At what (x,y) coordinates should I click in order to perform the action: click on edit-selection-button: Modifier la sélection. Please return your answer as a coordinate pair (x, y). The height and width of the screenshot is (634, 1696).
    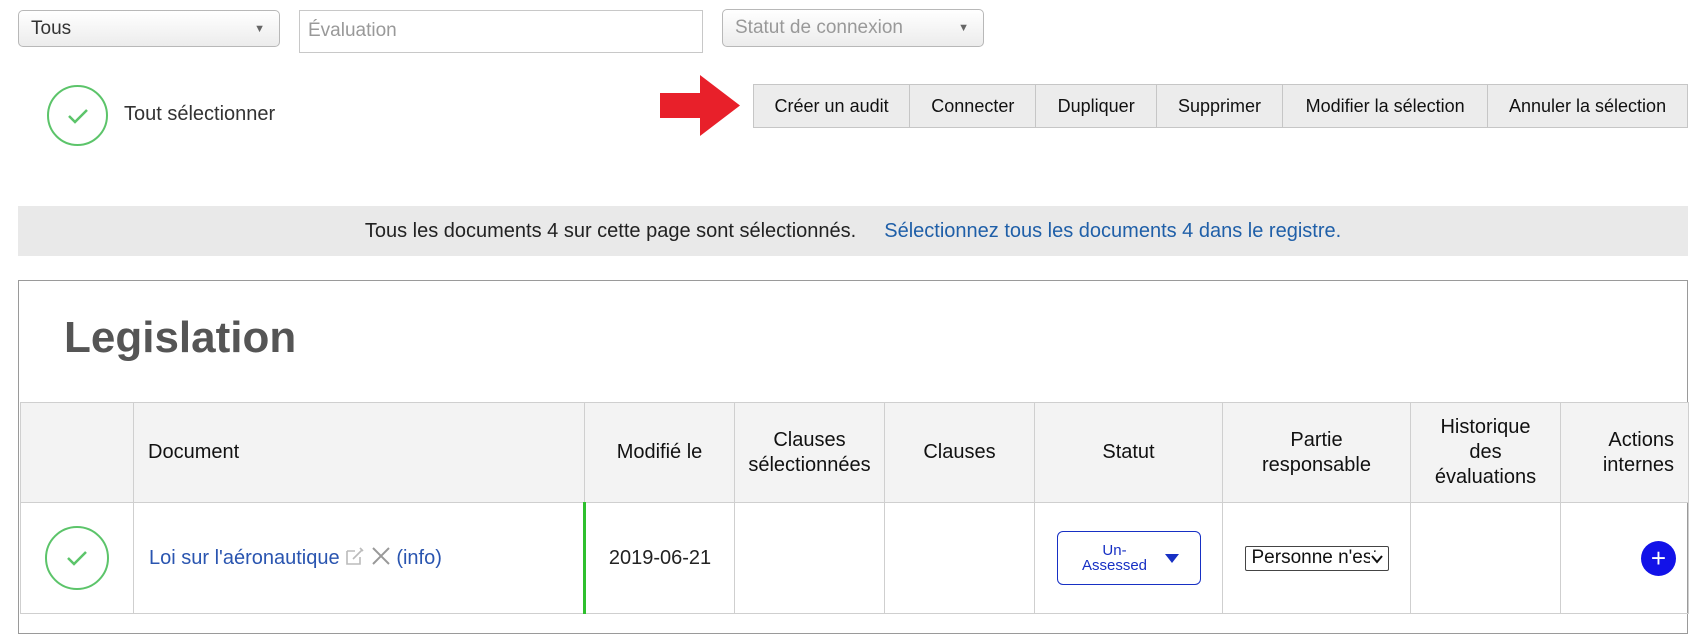
    Looking at the image, I should click on (1384, 106).